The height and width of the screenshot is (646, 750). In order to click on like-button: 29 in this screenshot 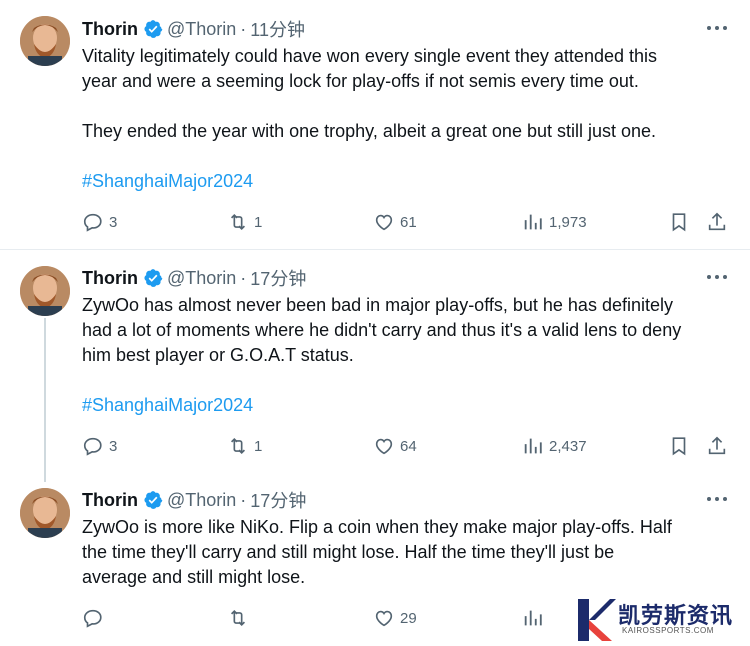, I will do `click(395, 618)`.